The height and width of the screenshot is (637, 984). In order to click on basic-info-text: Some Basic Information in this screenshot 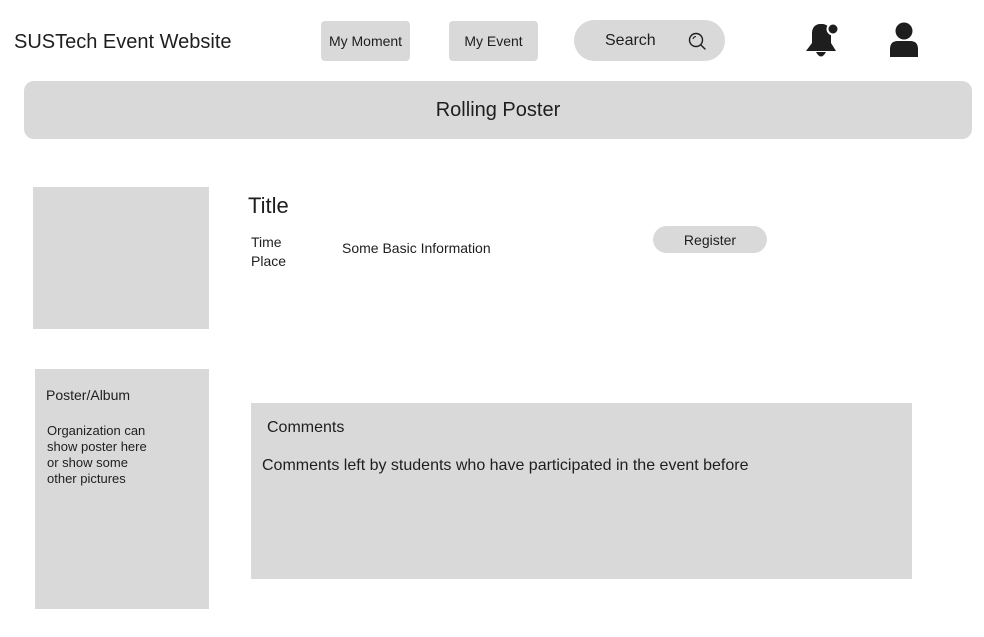, I will do `click(416, 248)`.